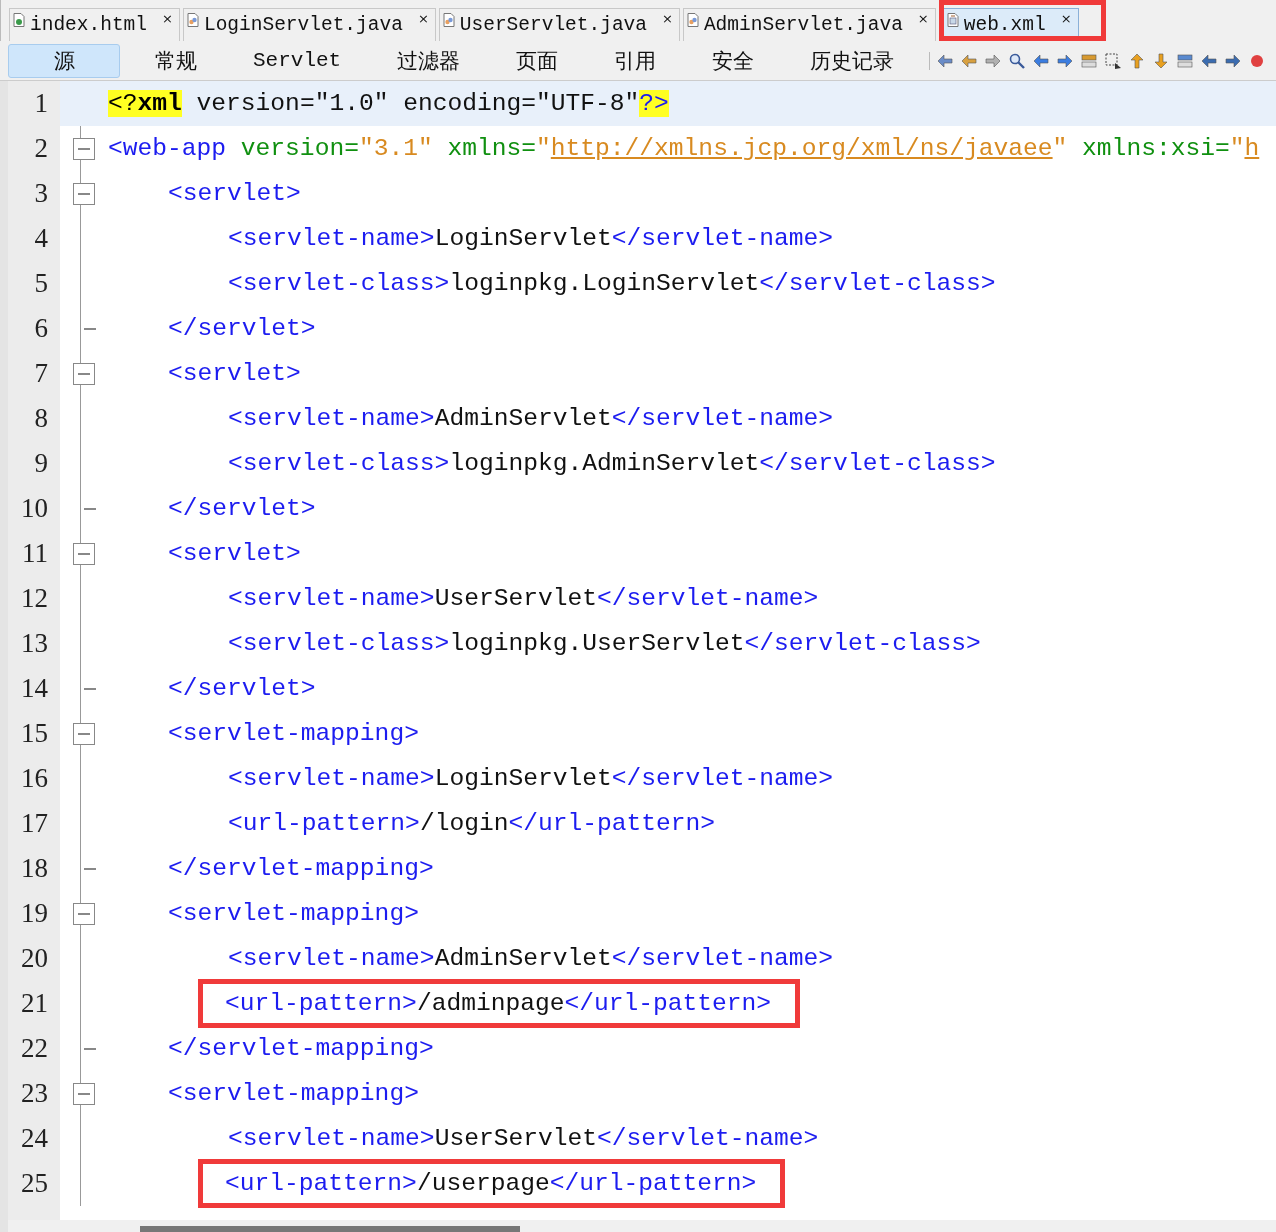 This screenshot has height=1232, width=1276. Describe the element at coordinates (40, 283) in the screenshot. I see `line-number: 5` at that location.